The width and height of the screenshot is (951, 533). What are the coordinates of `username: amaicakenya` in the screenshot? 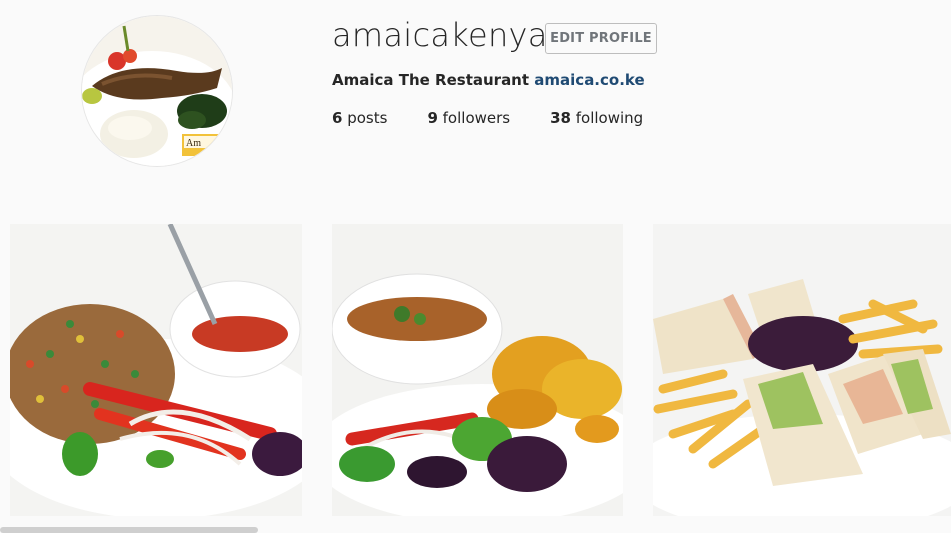 It's located at (440, 35).